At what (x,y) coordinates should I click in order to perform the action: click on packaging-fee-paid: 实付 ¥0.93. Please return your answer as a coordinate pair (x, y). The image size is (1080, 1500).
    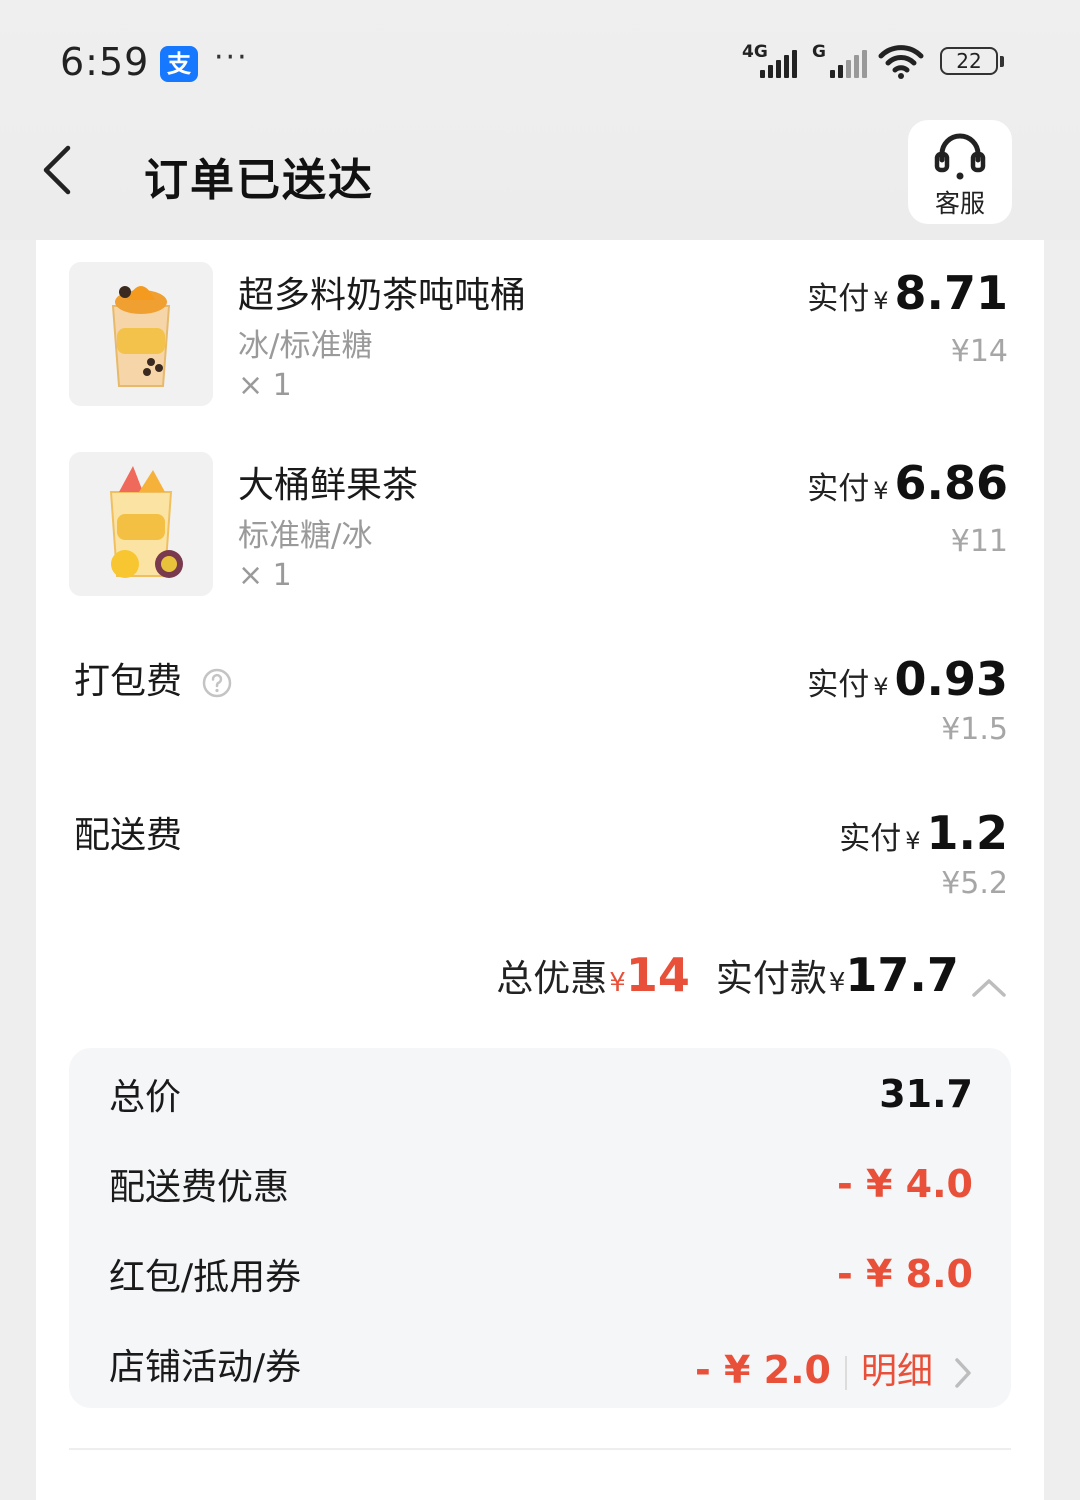
    Looking at the image, I should click on (907, 679).